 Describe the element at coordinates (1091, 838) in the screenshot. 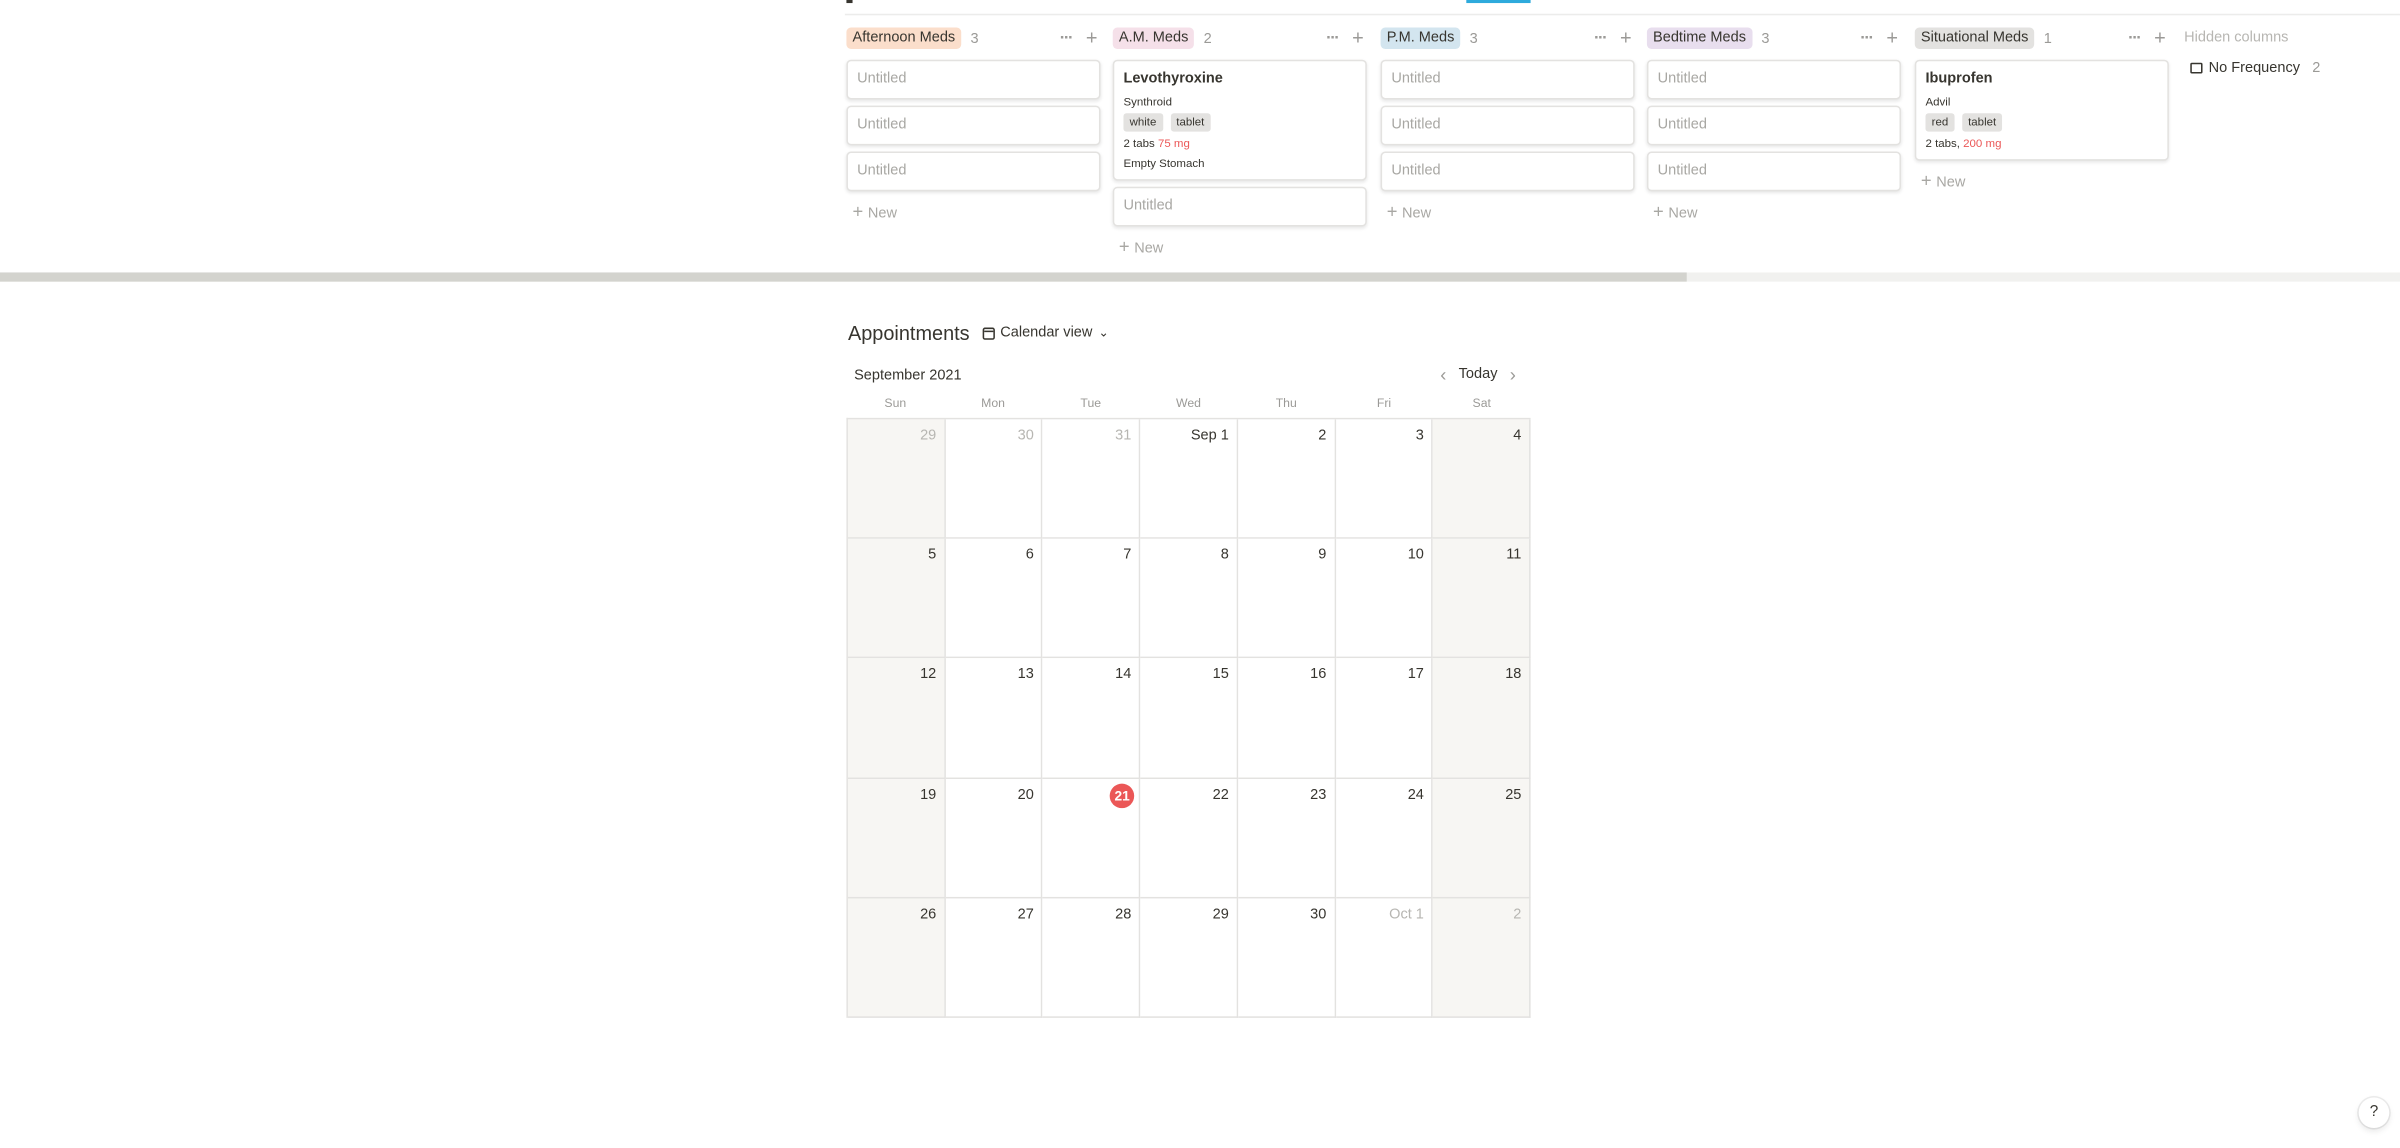

I see `calendar-day-cell: 21` at that location.